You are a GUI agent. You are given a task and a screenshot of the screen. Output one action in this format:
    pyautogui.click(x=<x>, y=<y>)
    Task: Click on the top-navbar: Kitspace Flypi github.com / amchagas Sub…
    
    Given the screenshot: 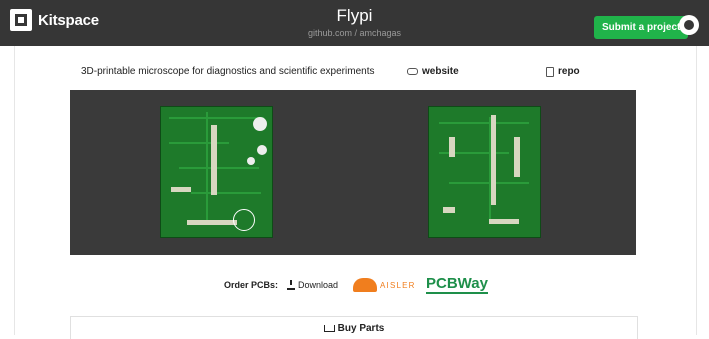 What is the action you would take?
    pyautogui.click(x=354, y=23)
    